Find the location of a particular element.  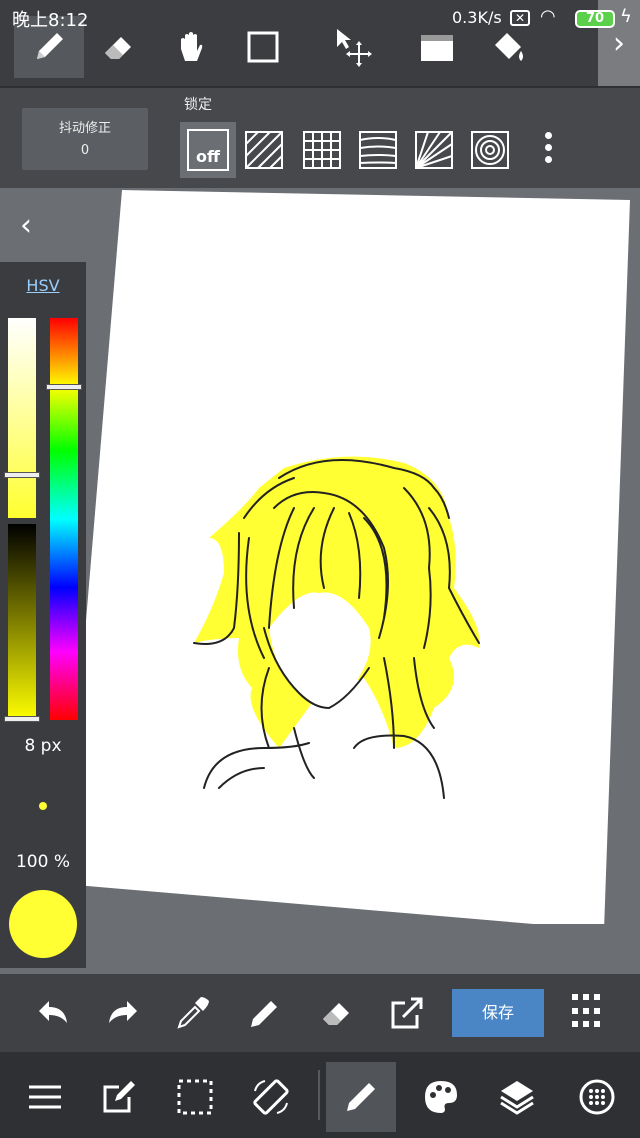

material-button is located at coordinates (597, 1097).